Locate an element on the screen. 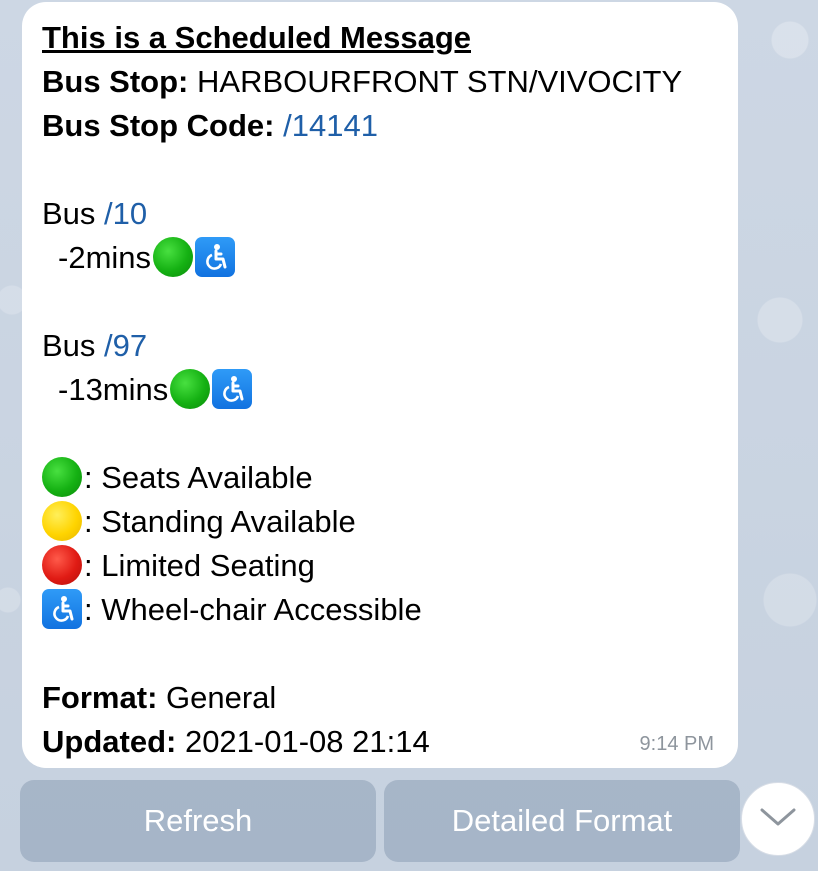 The height and width of the screenshot is (871, 818). legend-item-wheelchair: : Wheel-chair Accessible is located at coordinates (380, 610).